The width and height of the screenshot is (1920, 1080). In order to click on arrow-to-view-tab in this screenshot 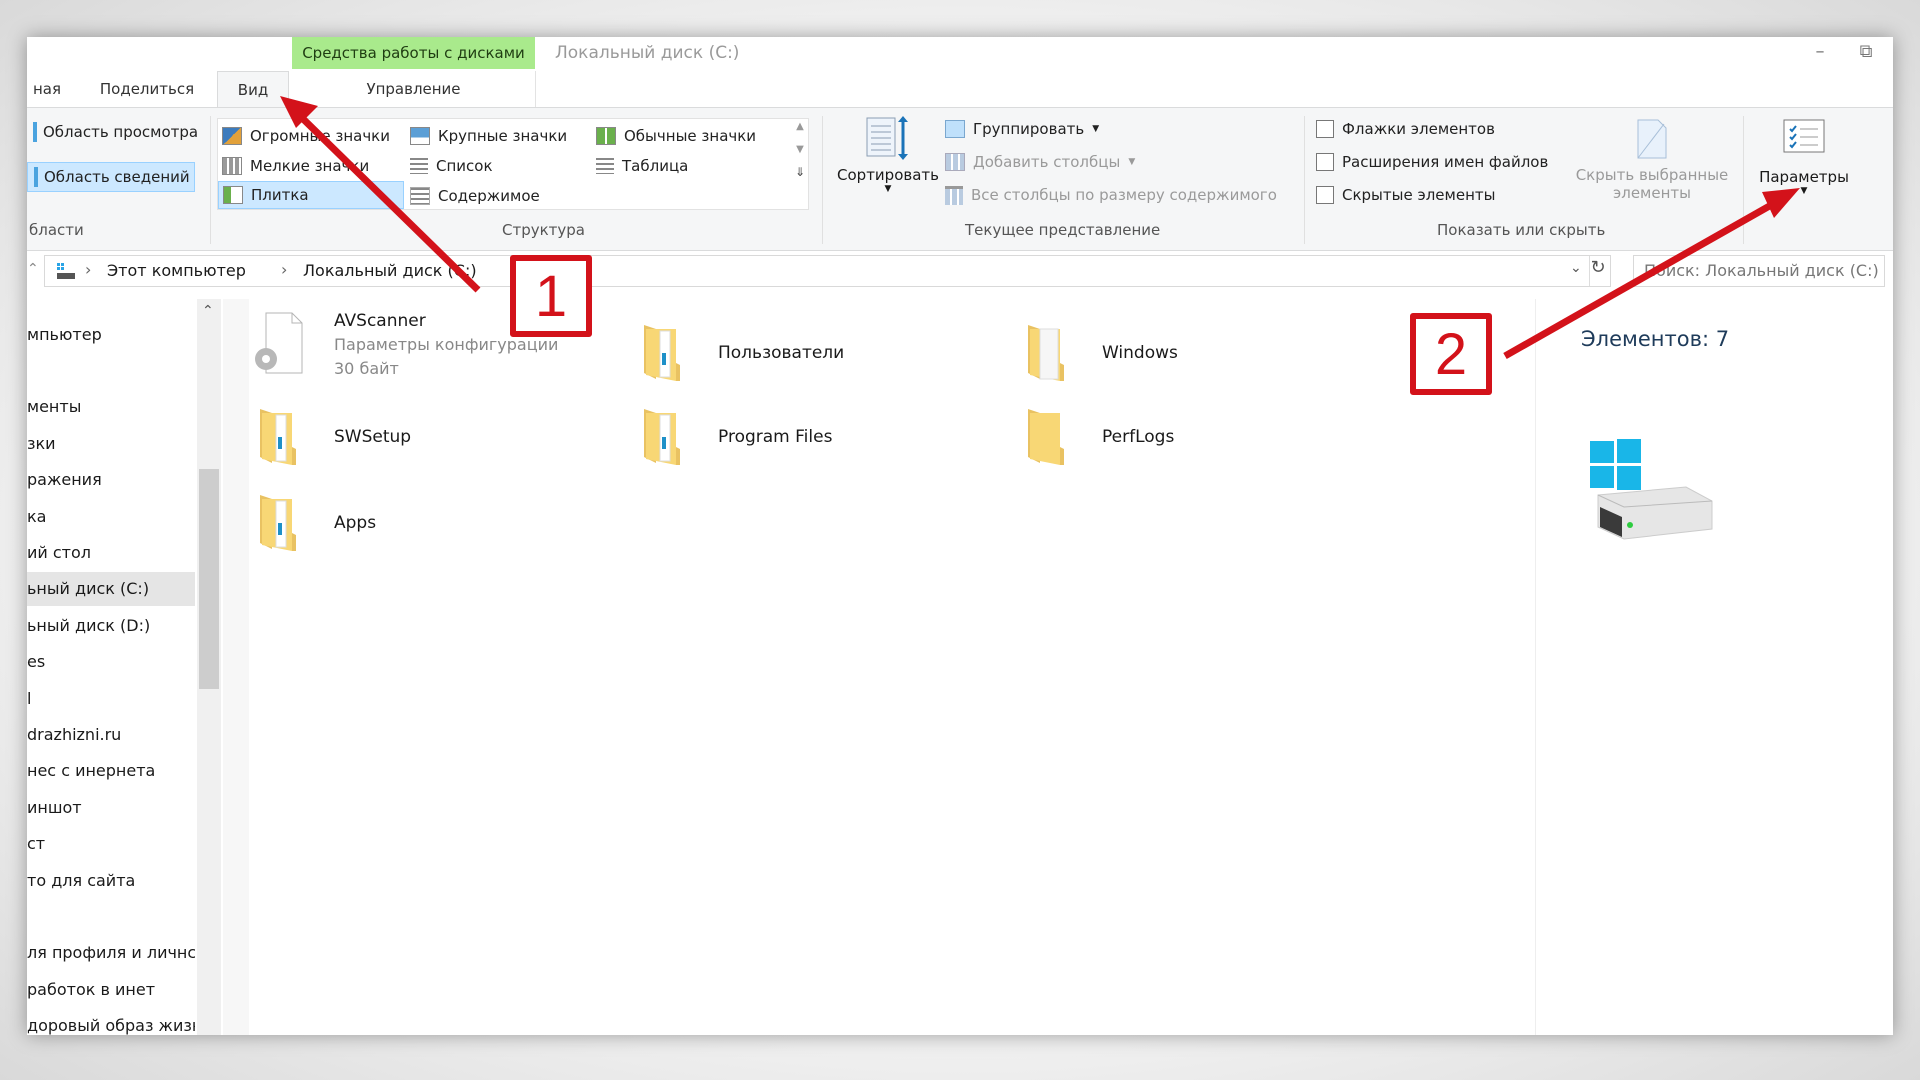, I will do `click(380, 194)`.